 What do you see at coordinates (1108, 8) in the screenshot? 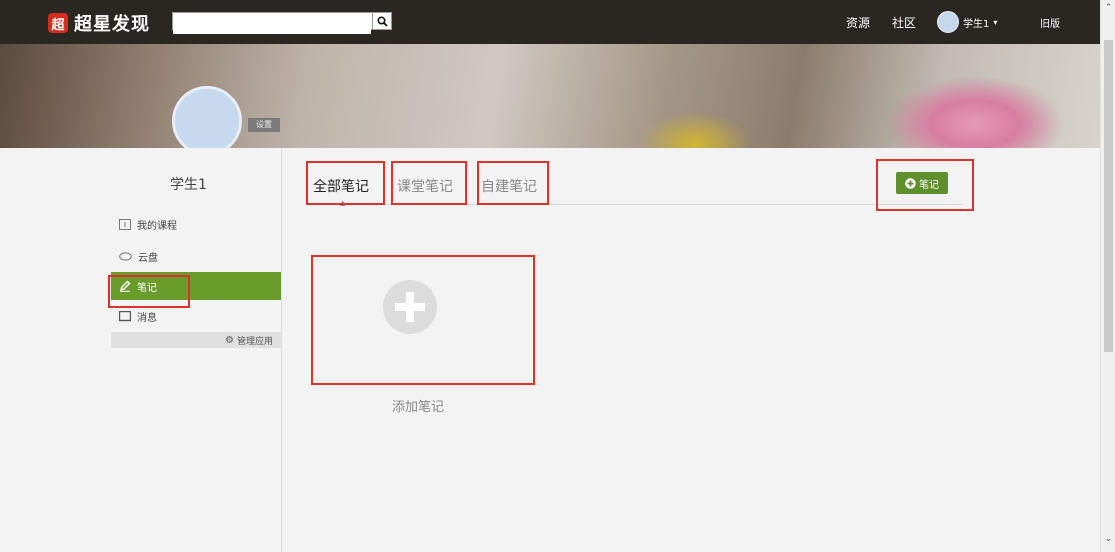
I see `scroll-up-icon: ⌃` at bounding box center [1108, 8].